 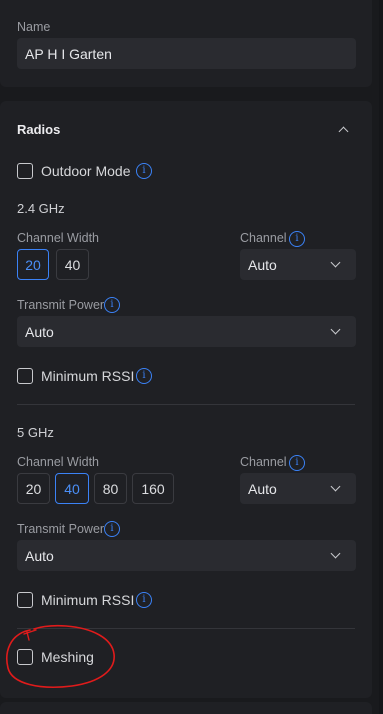 What do you see at coordinates (186, 708) in the screenshot?
I see `next-card` at bounding box center [186, 708].